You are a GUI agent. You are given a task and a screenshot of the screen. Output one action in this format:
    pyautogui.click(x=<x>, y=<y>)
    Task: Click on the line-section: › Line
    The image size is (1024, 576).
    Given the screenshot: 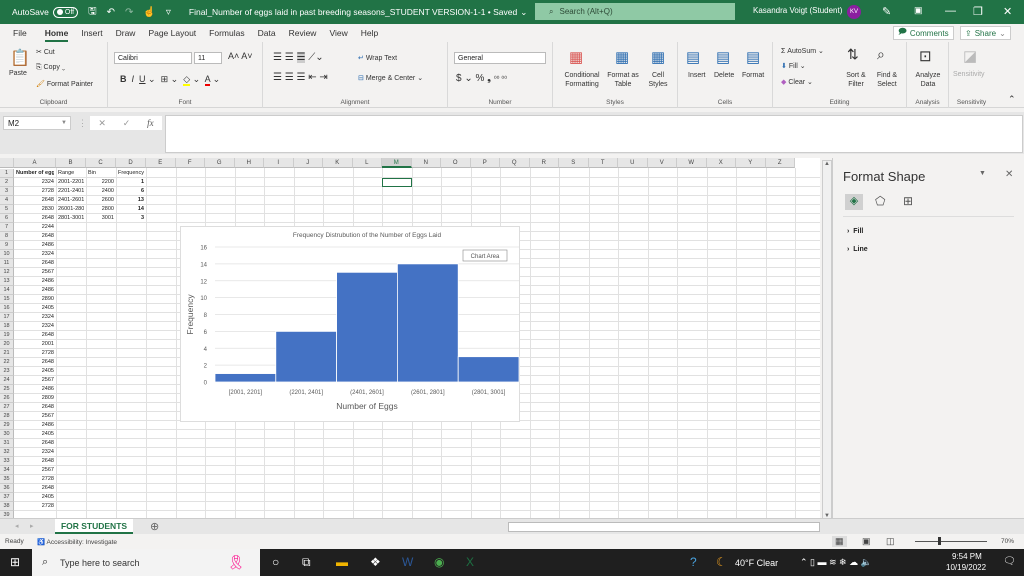 What is the action you would take?
    pyautogui.click(x=857, y=249)
    